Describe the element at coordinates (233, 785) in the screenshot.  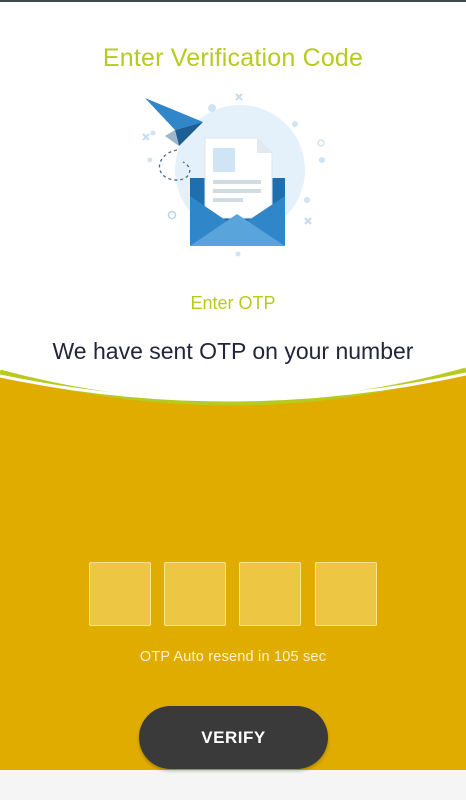
I see `bottom-bar` at that location.